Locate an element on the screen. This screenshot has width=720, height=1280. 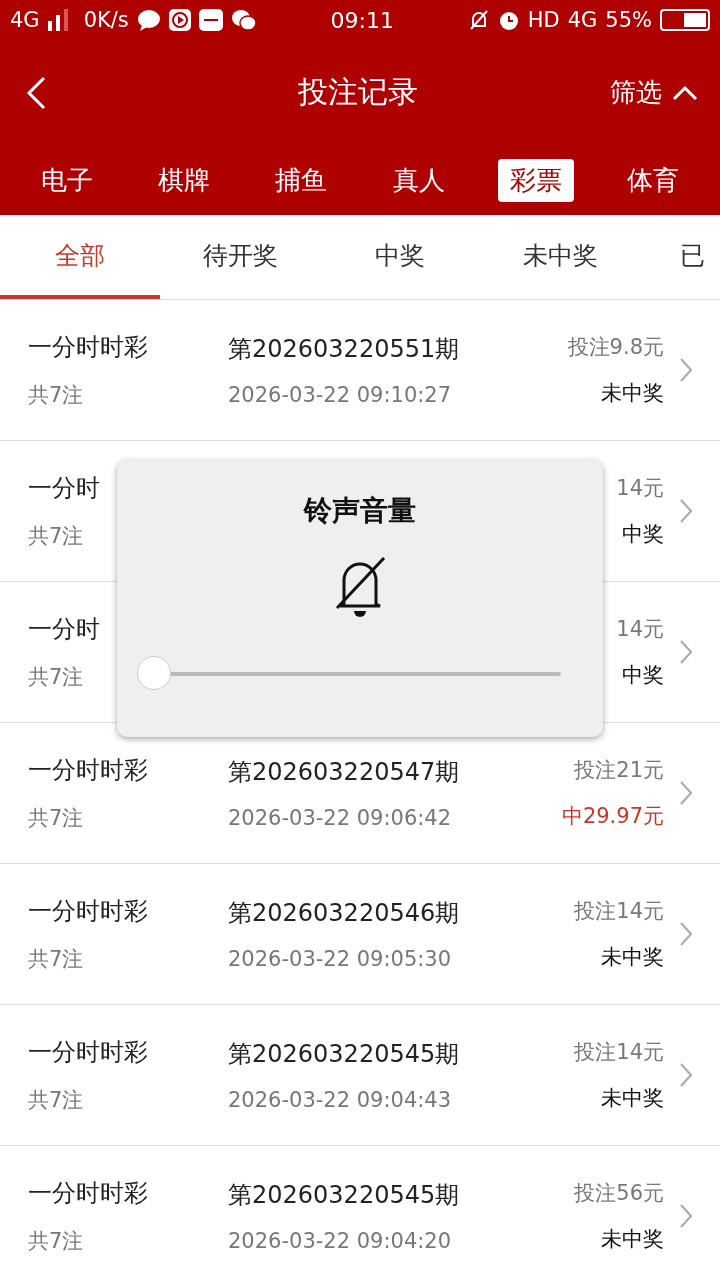
filter-tab: 未中奖 is located at coordinates (560, 257).